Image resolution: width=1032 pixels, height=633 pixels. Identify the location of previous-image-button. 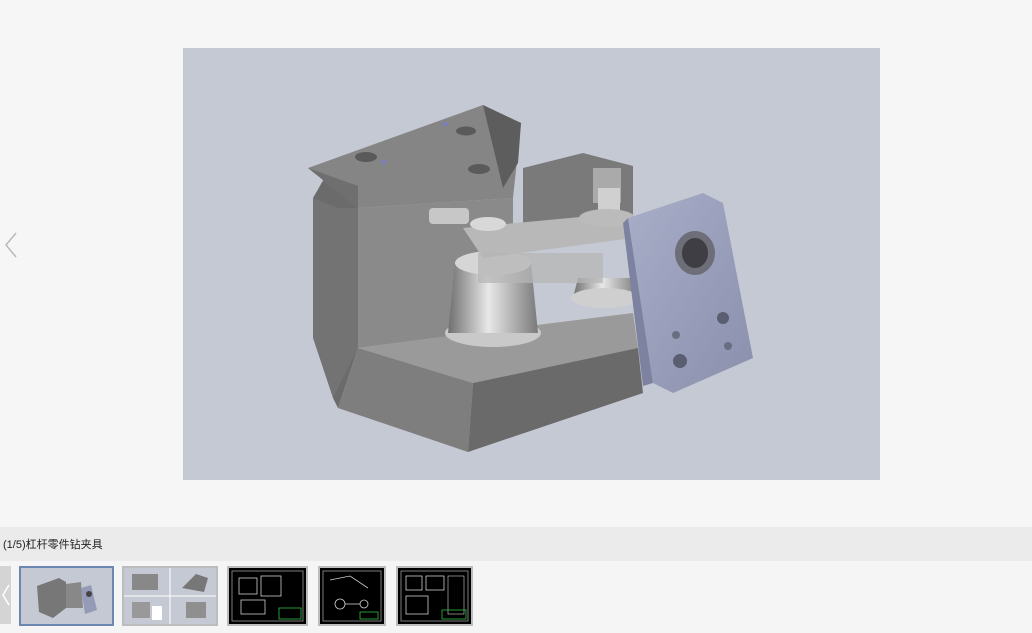
(11, 245).